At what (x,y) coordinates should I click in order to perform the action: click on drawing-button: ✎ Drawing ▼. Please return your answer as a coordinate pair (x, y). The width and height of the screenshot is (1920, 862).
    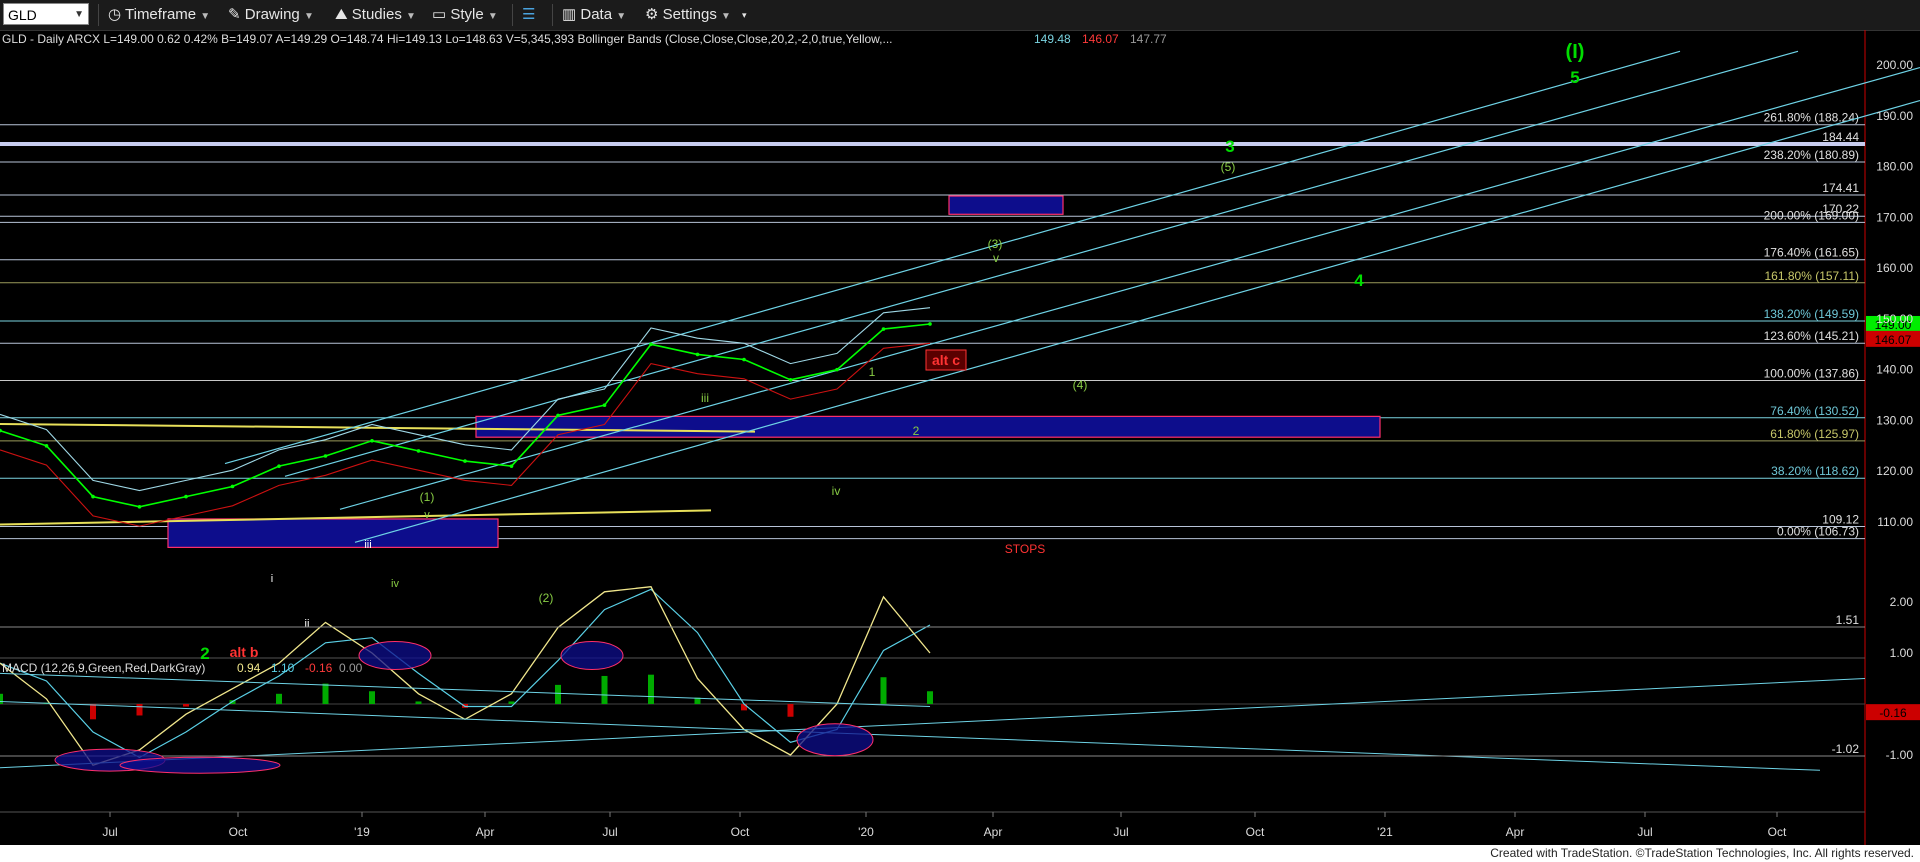
    Looking at the image, I should click on (271, 15).